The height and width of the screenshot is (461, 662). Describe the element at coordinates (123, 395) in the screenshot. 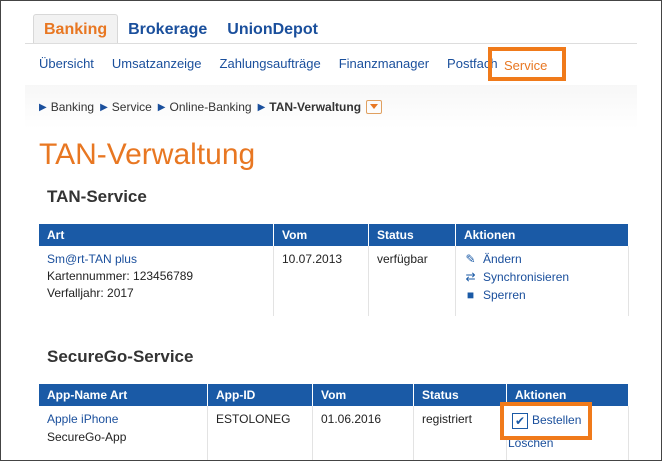

I see `column-header-app-name-art: App-Name Art` at that location.